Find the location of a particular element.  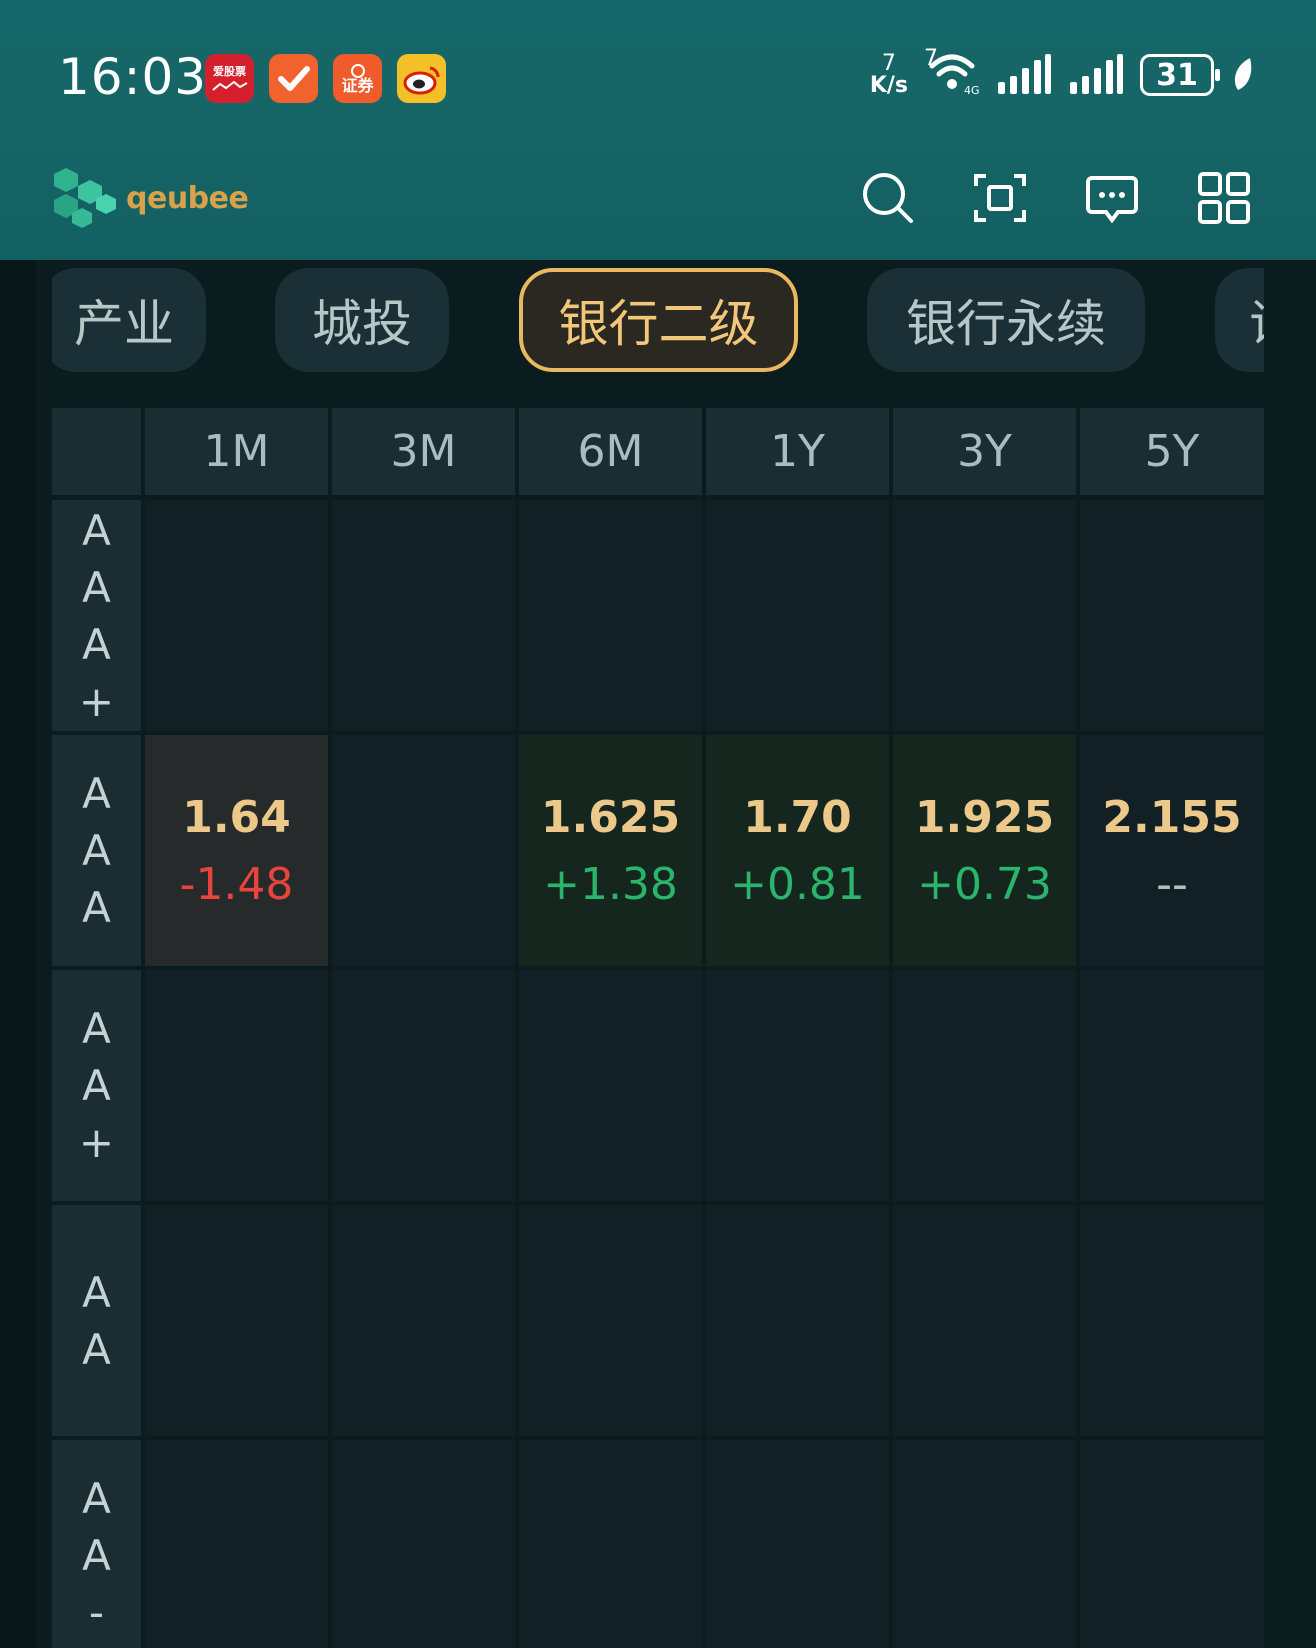

status-right: 7 K/s 7 4G 31 is located at coordinates (1062, 73).